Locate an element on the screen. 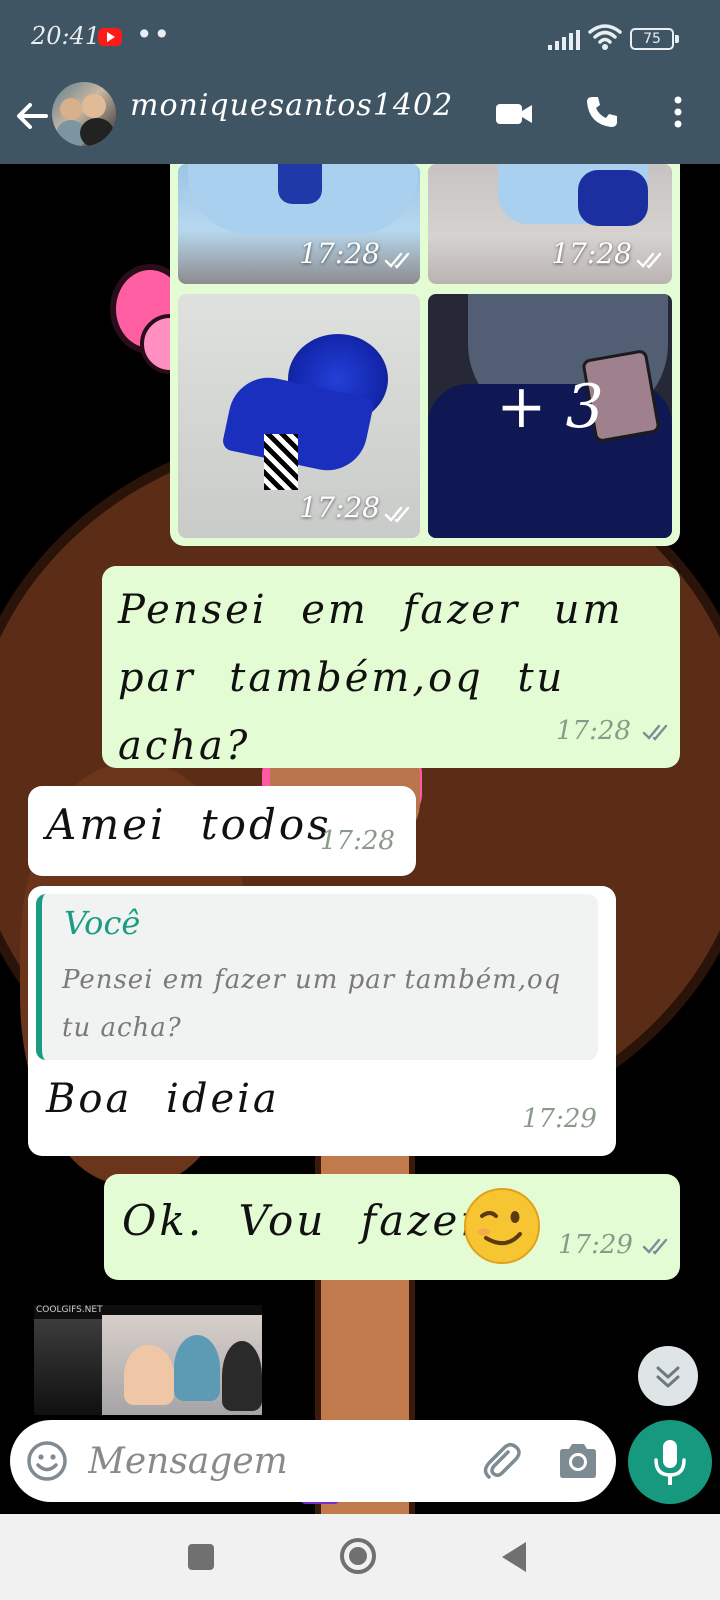 The height and width of the screenshot is (1600, 720). scroll-to-bottom-button is located at coordinates (668, 1376).